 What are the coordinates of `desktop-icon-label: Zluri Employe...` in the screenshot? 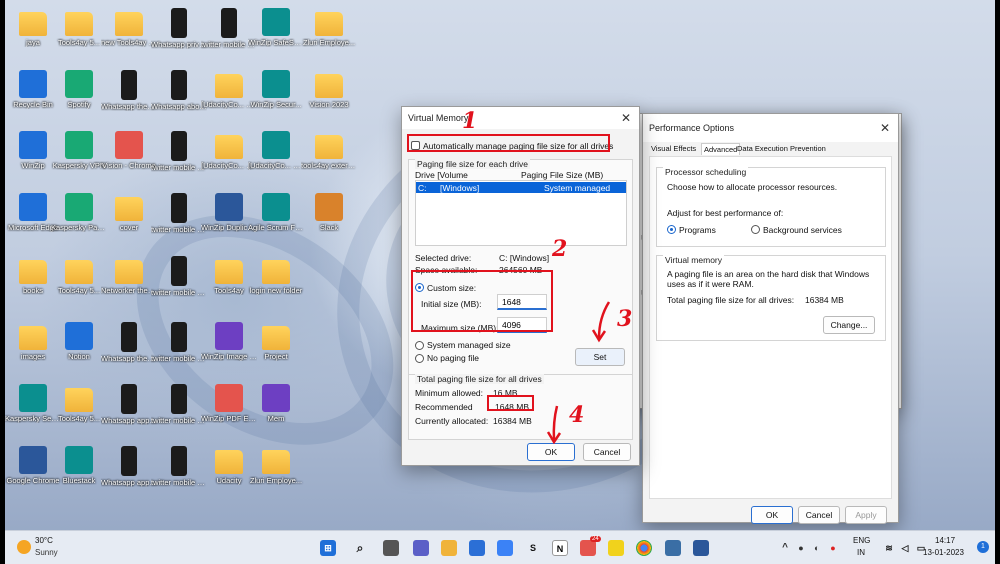 It's located at (329, 42).